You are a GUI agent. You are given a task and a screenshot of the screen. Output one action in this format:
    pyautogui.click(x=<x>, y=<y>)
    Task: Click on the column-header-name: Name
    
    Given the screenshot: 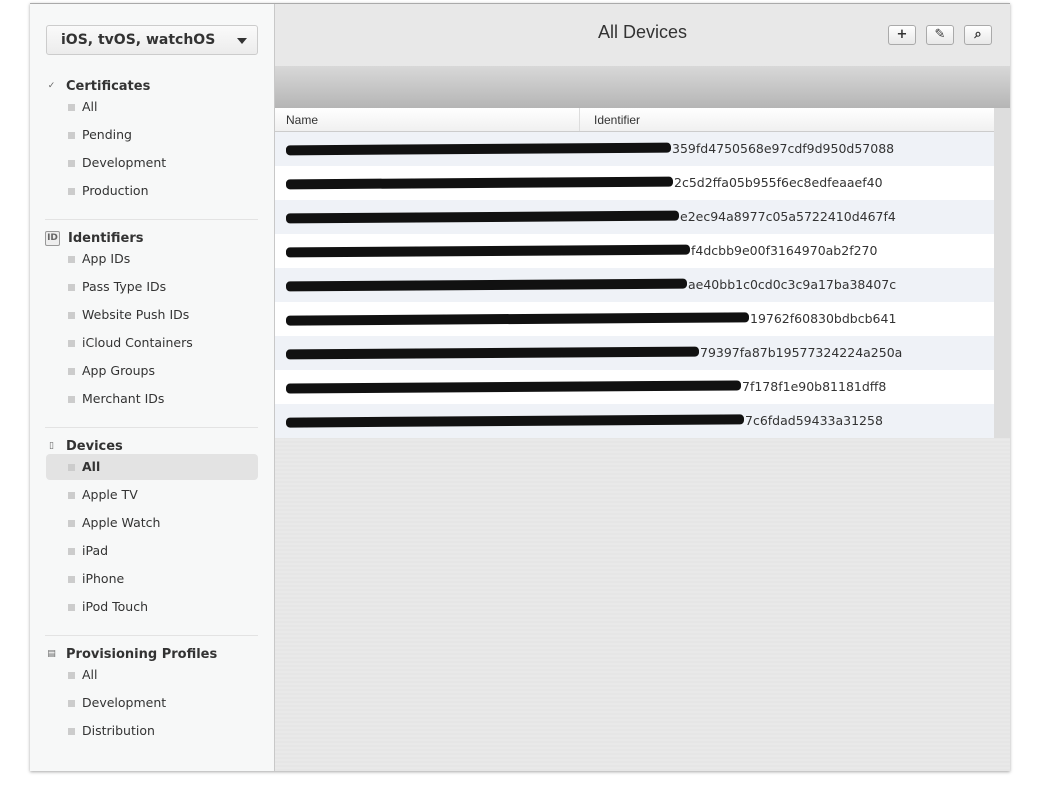 What is the action you would take?
    pyautogui.click(x=302, y=120)
    